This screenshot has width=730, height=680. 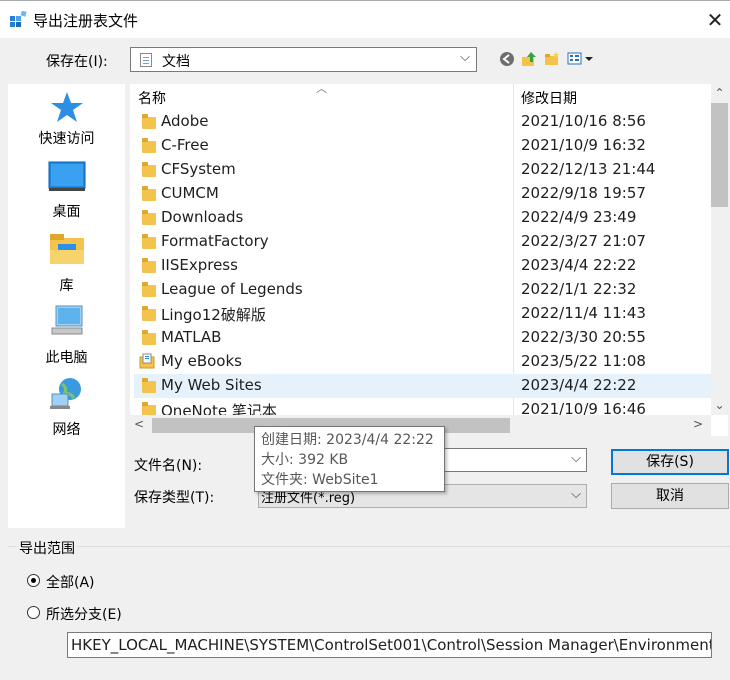 I want to click on tooltip-size: 大小: 392 KB, so click(x=305, y=460).